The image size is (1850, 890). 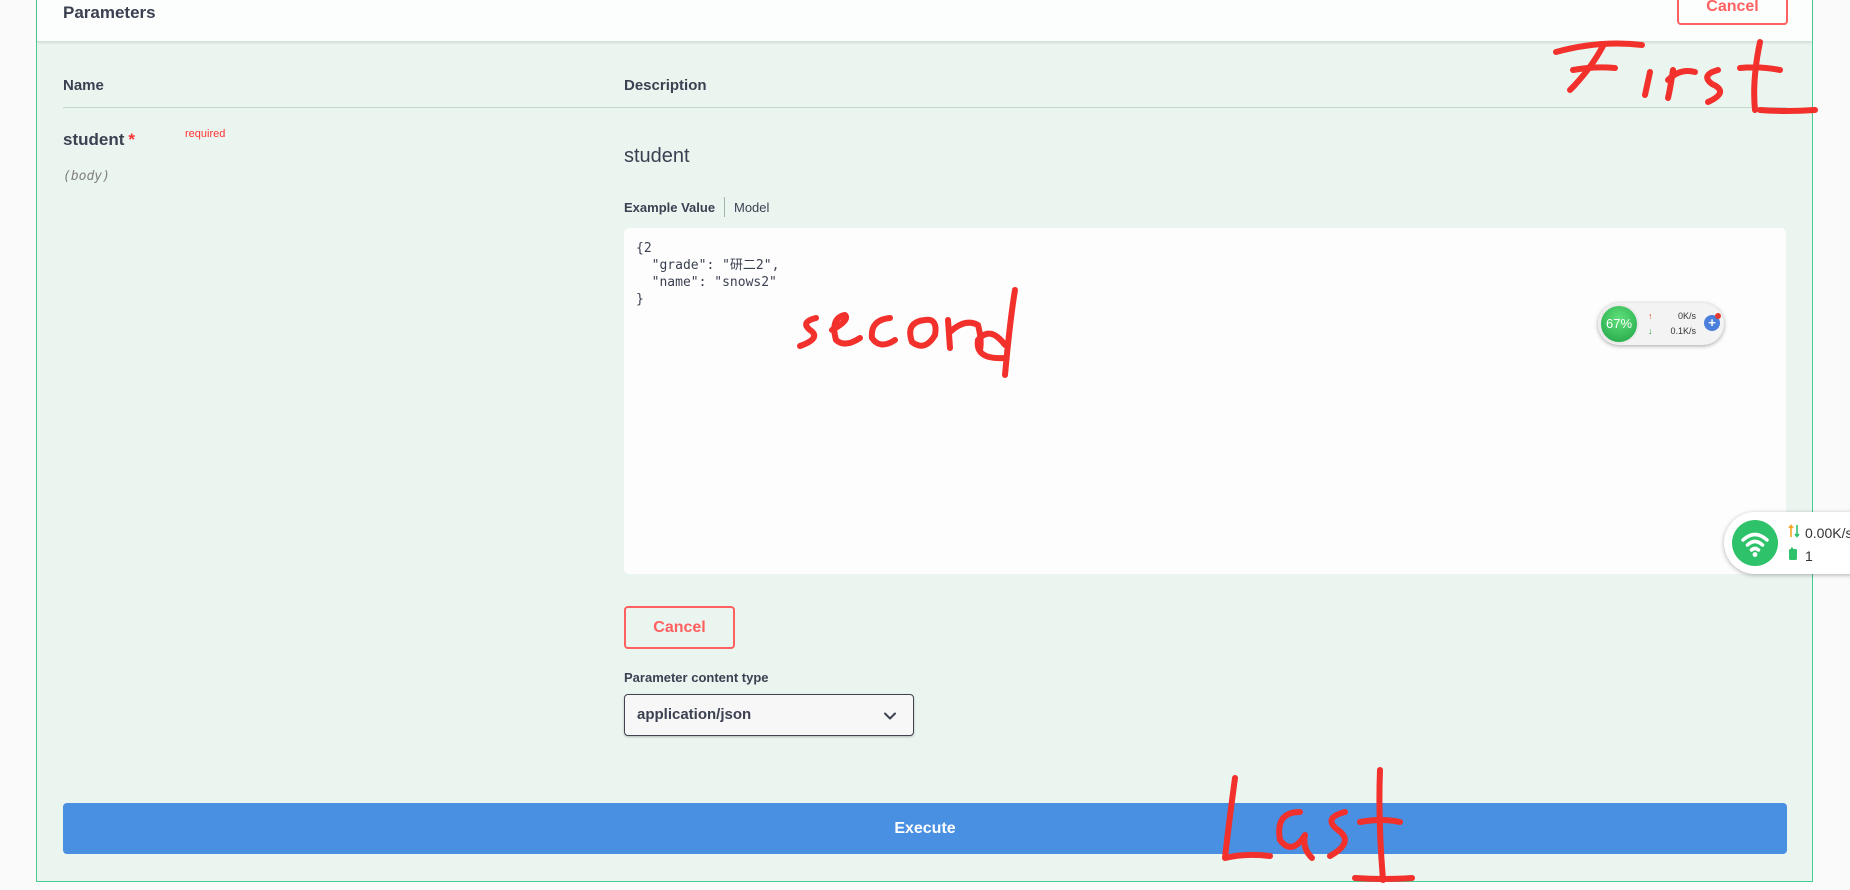 I want to click on upload-speed: 0K/s, so click(x=1686, y=316).